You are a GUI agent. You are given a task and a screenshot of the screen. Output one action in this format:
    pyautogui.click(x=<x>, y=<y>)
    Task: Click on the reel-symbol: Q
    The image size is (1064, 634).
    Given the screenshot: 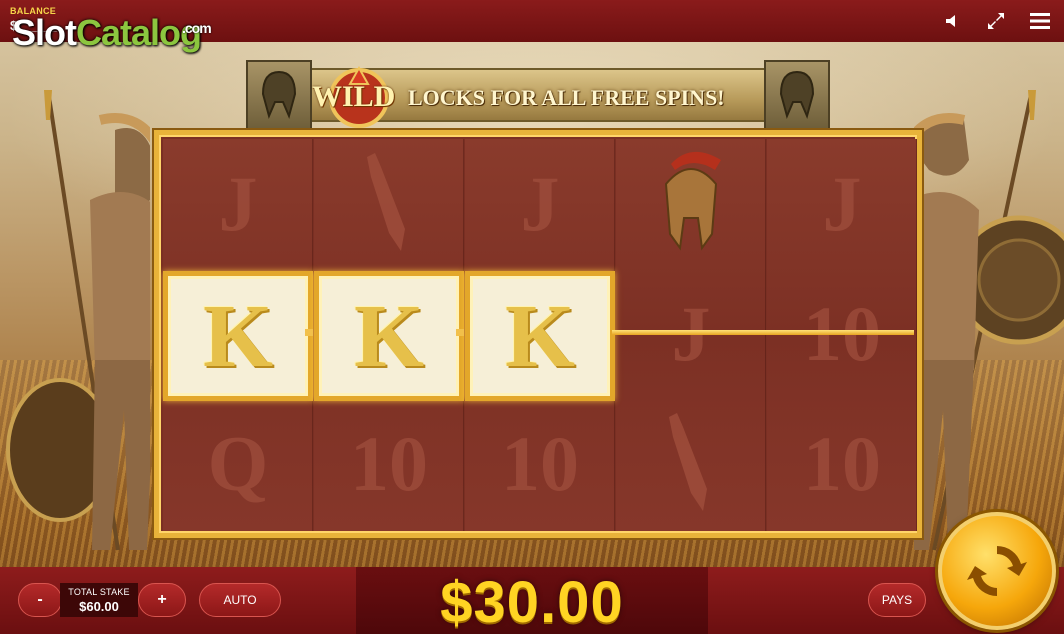 What is the action you would take?
    pyautogui.click(x=238, y=464)
    